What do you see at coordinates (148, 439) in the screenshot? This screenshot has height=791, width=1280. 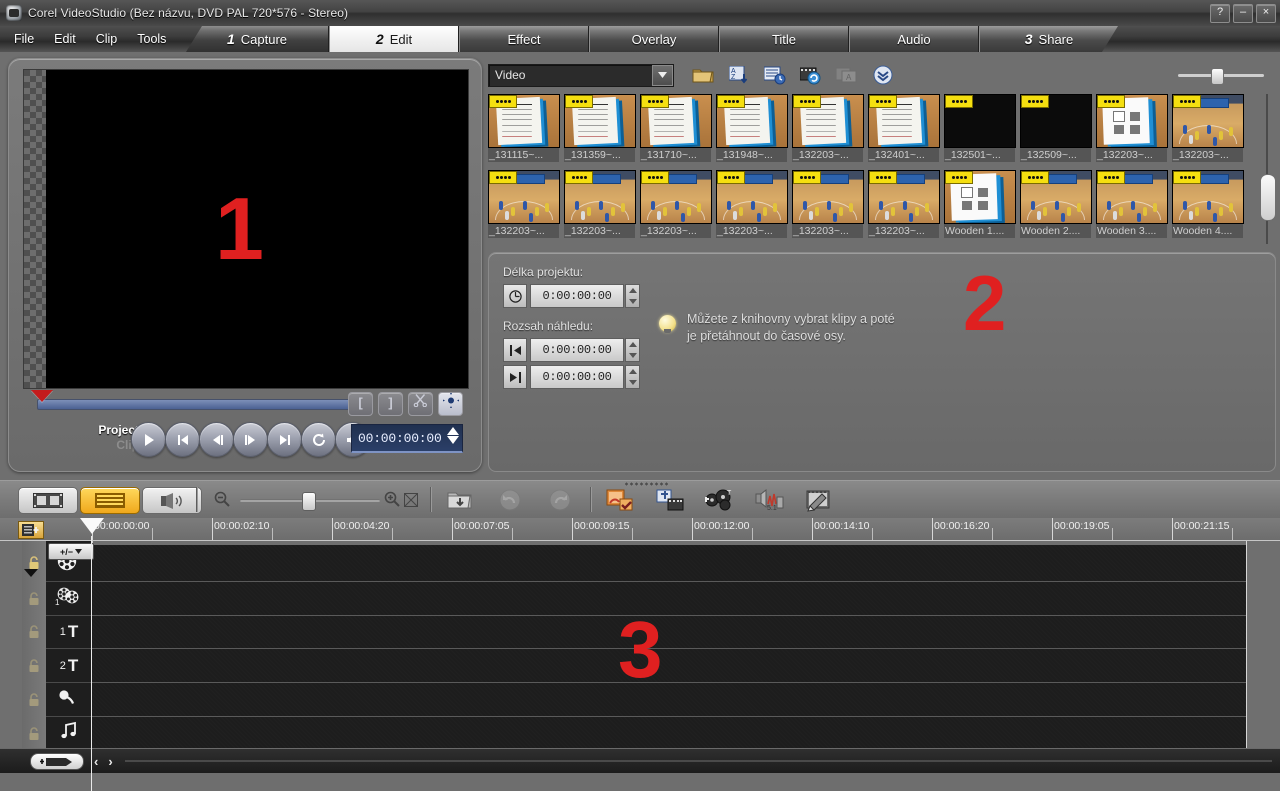 I see `play-button` at bounding box center [148, 439].